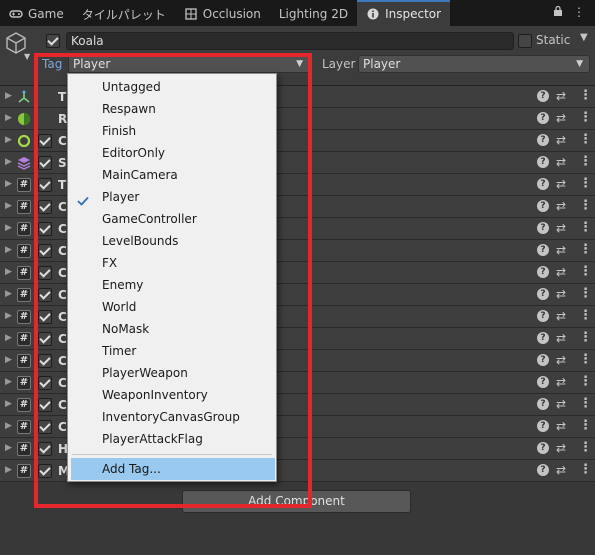  What do you see at coordinates (172, 175) in the screenshot?
I see `tag-option-maincamera: MainCamera` at bounding box center [172, 175].